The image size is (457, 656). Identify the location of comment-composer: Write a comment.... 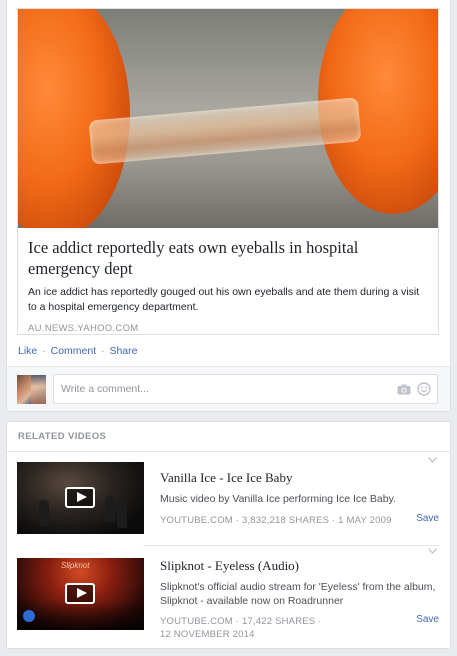
(228, 388).